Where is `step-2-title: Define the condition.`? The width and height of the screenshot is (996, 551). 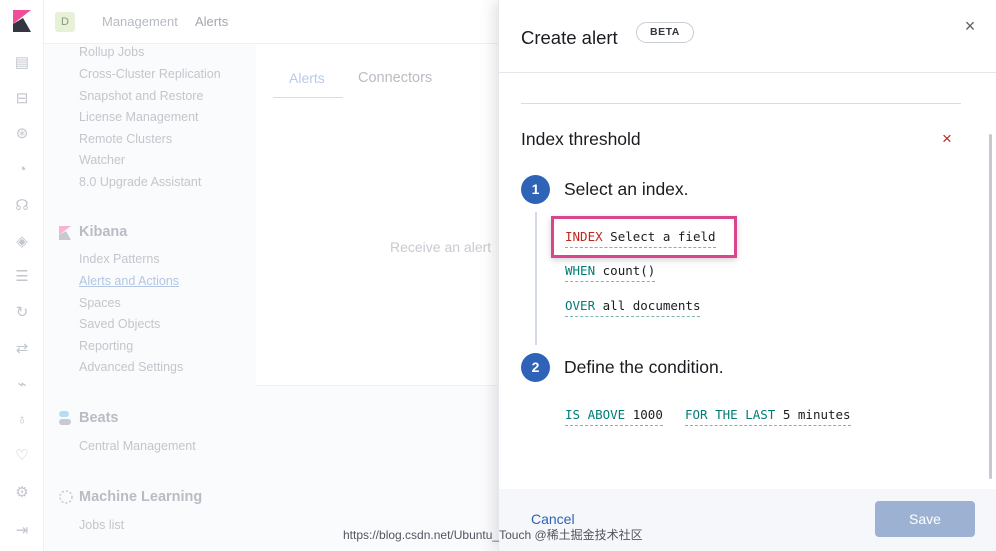 step-2-title: Define the condition. is located at coordinates (644, 367).